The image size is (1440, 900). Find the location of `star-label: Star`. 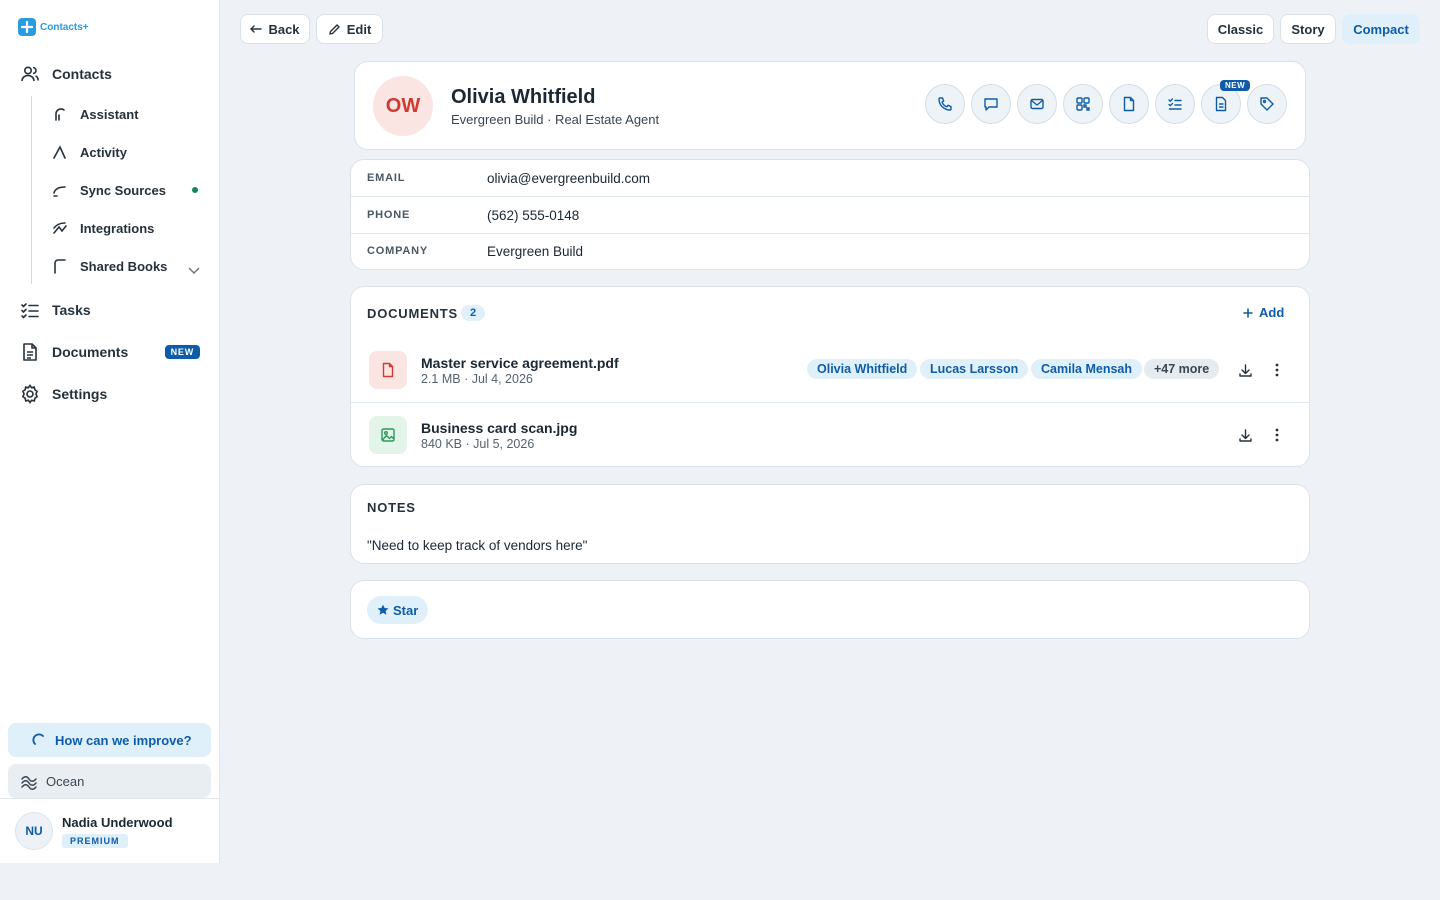

star-label: Star is located at coordinates (406, 610).